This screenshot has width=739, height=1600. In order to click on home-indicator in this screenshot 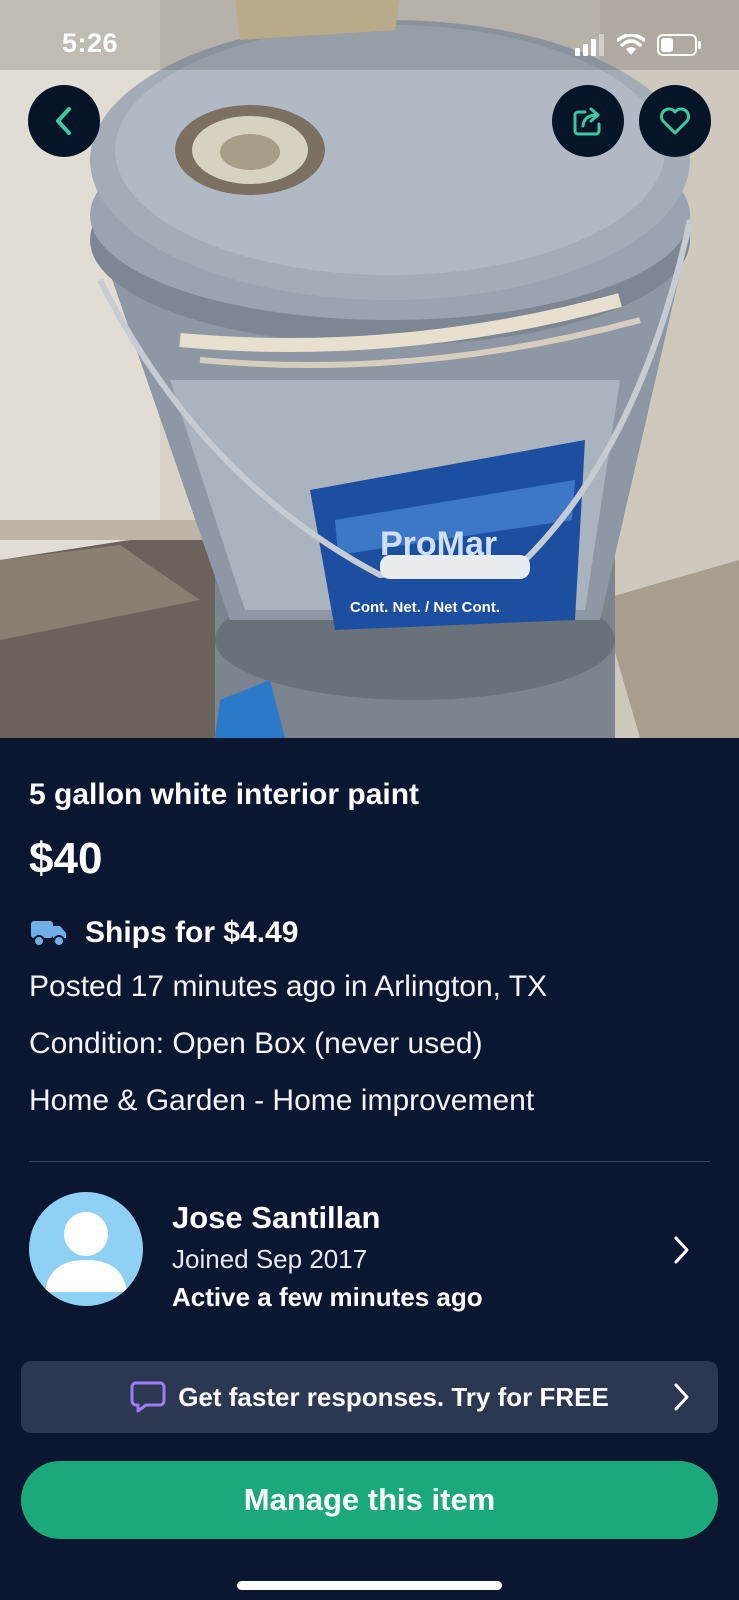, I will do `click(369, 1585)`.